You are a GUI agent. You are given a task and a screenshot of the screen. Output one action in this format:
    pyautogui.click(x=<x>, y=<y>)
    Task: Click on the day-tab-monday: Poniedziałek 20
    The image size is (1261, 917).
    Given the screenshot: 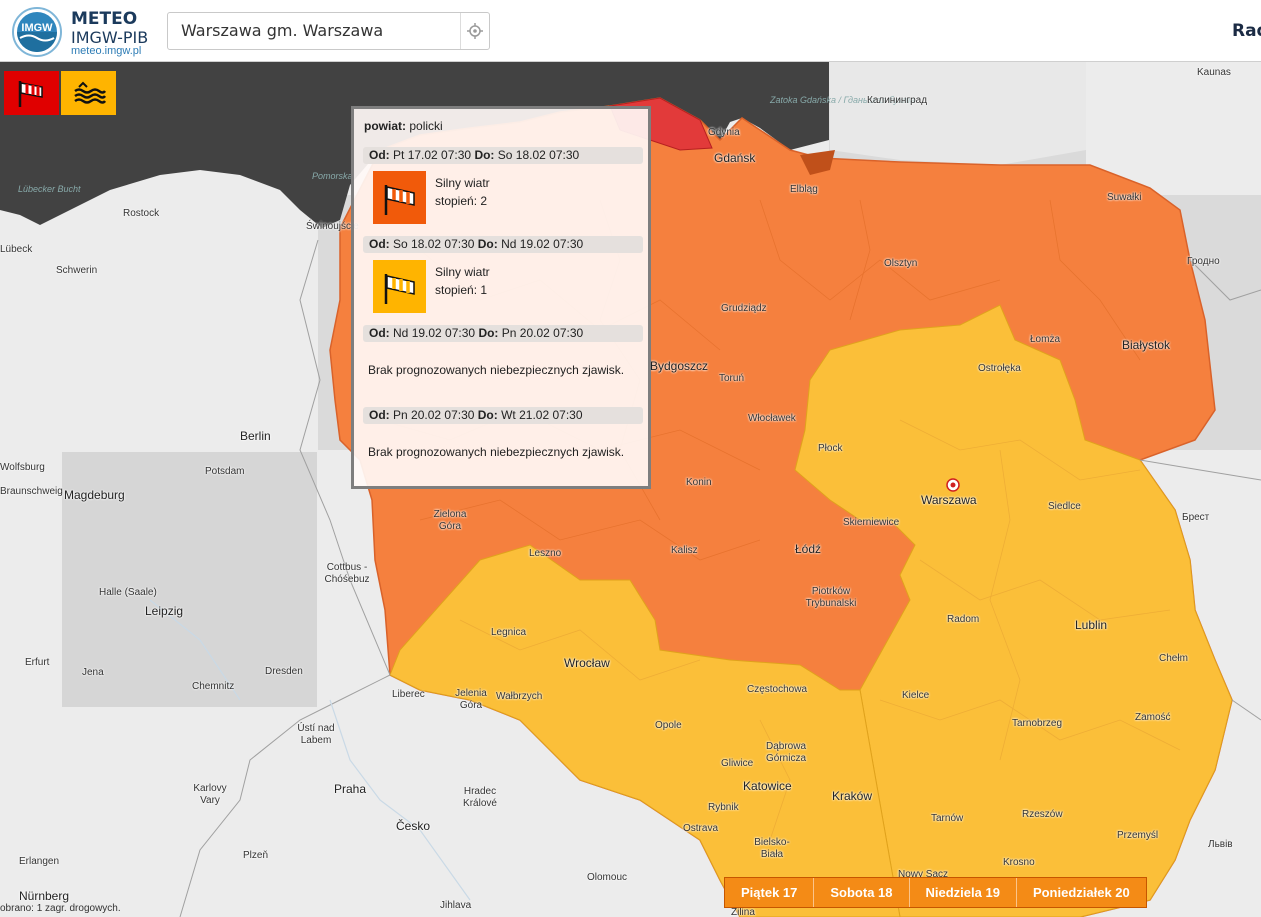 What is the action you would take?
    pyautogui.click(x=1081, y=892)
    